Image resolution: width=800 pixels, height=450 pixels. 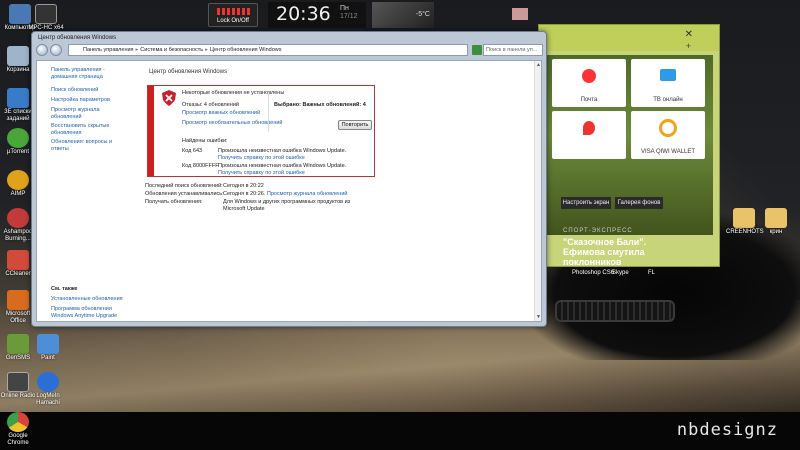 I want to click on office-icon, so click(x=18, y=300).